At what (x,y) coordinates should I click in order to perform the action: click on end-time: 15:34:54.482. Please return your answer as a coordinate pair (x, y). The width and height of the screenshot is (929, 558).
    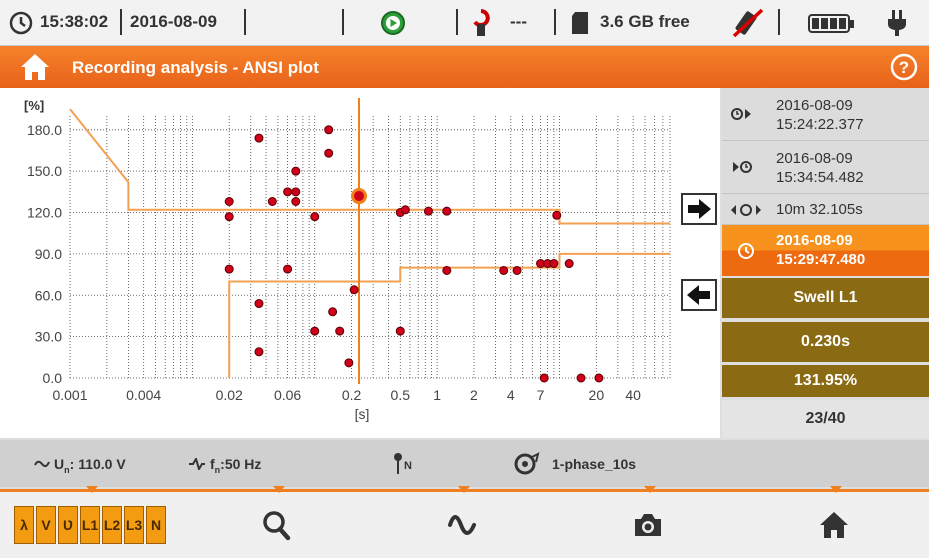
    Looking at the image, I should click on (820, 177).